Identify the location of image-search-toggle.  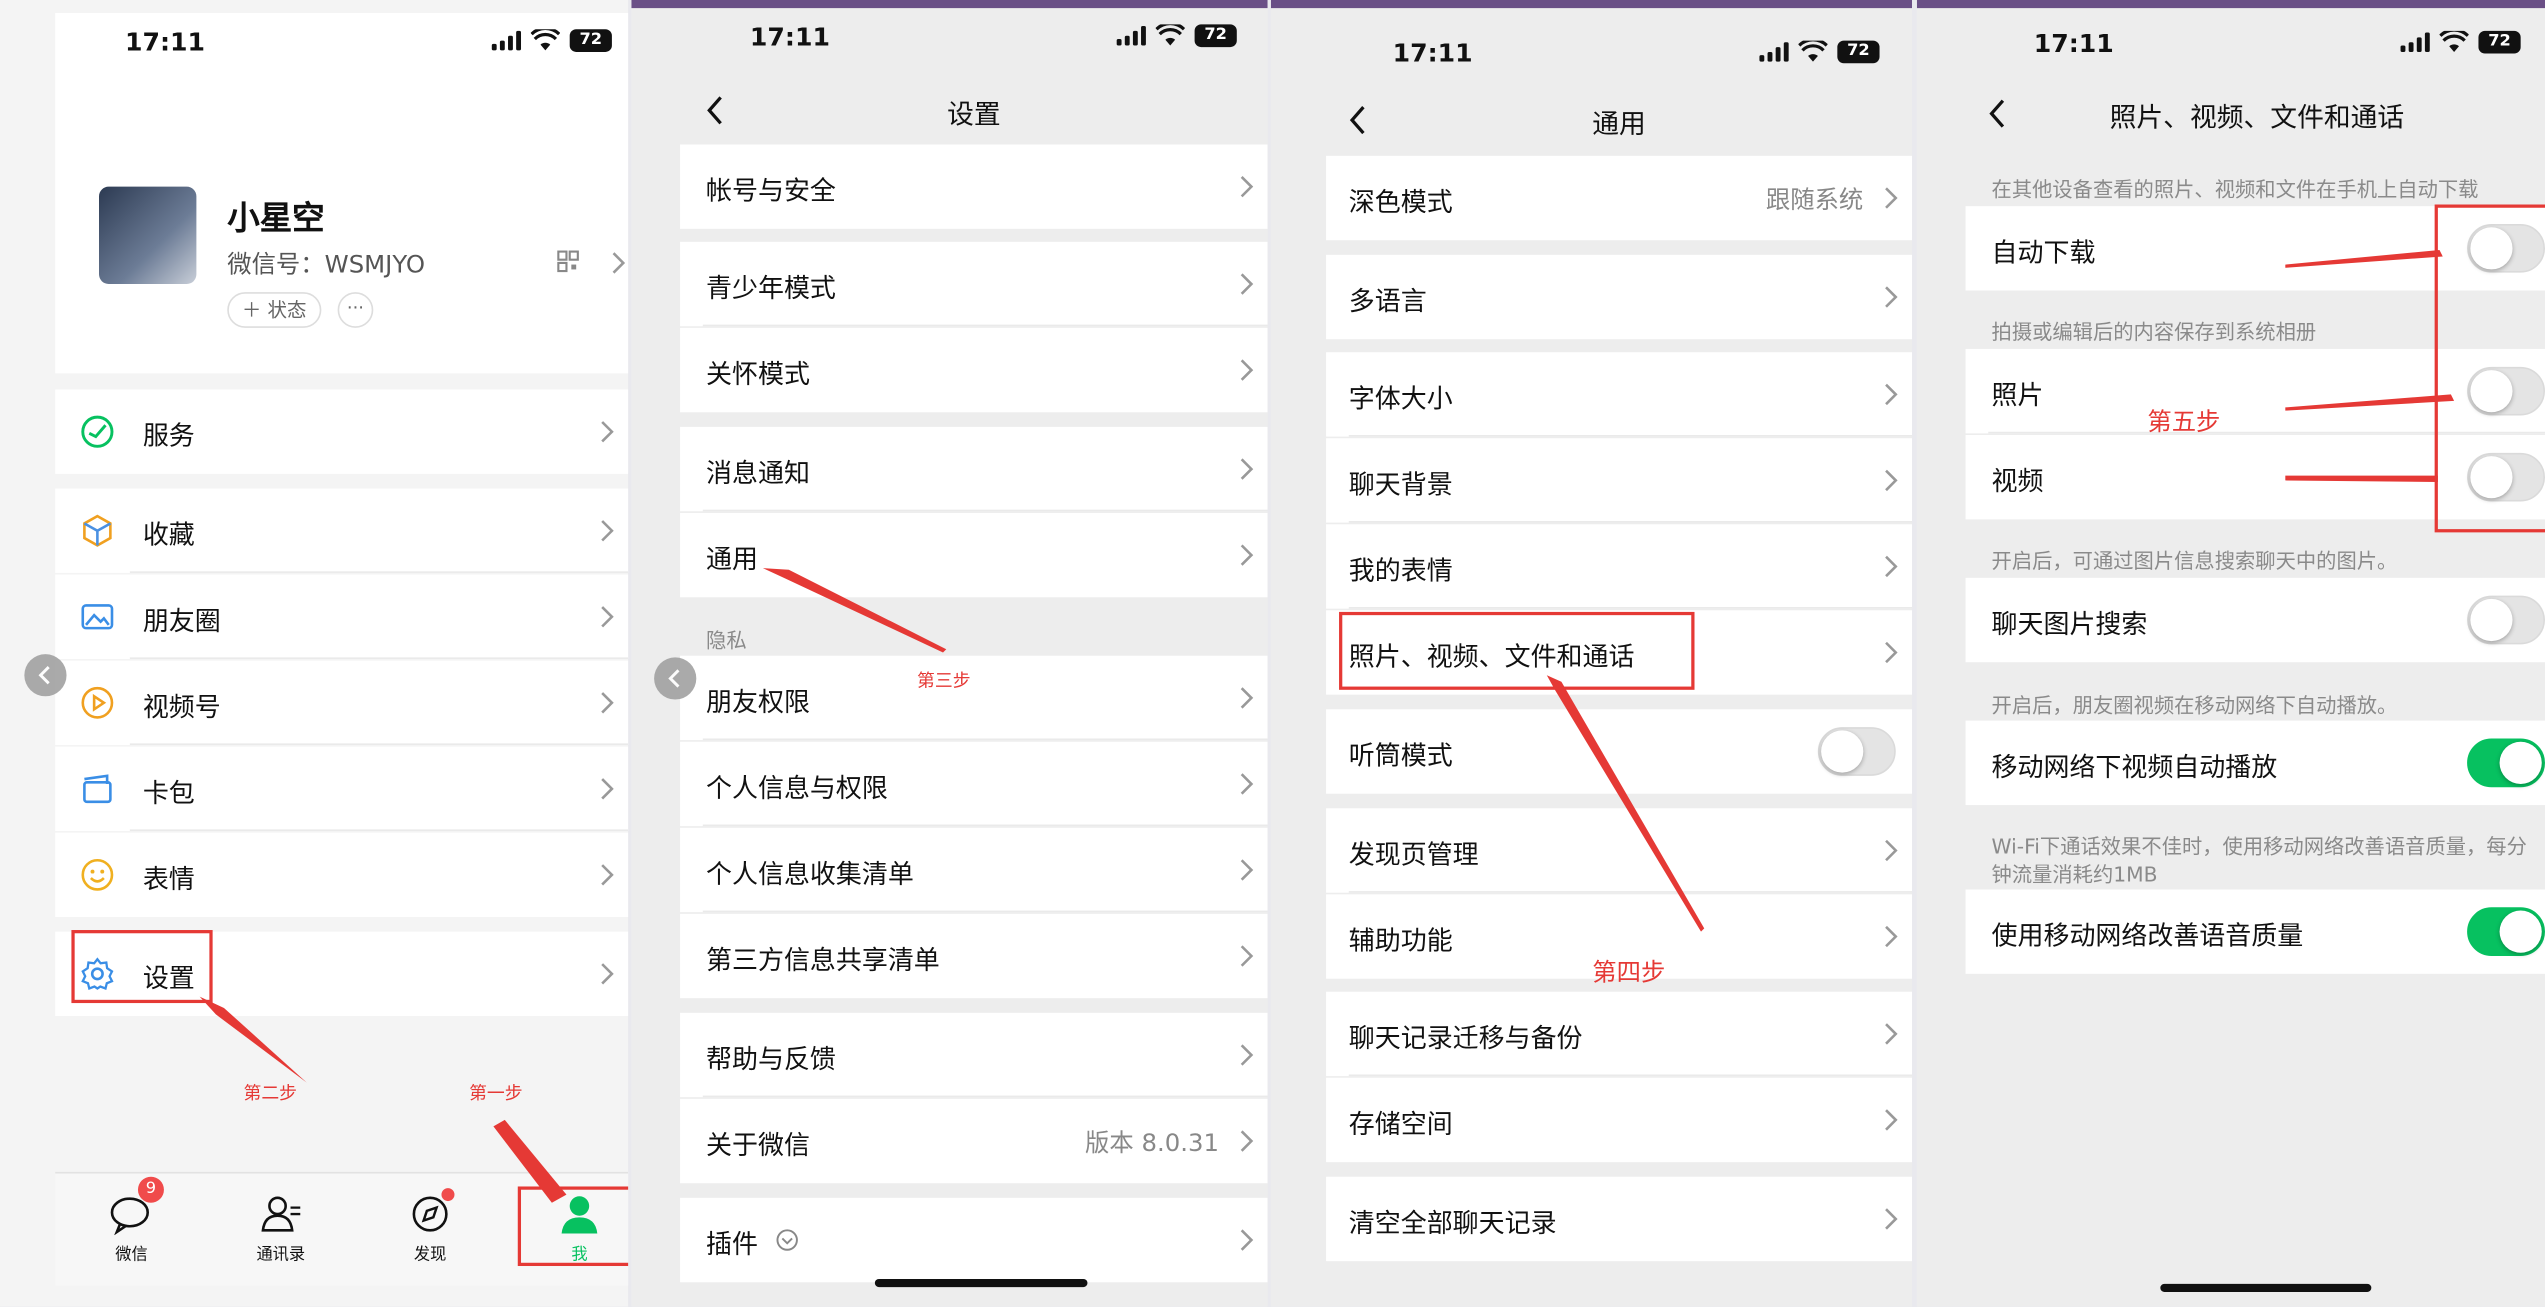
(2506, 620).